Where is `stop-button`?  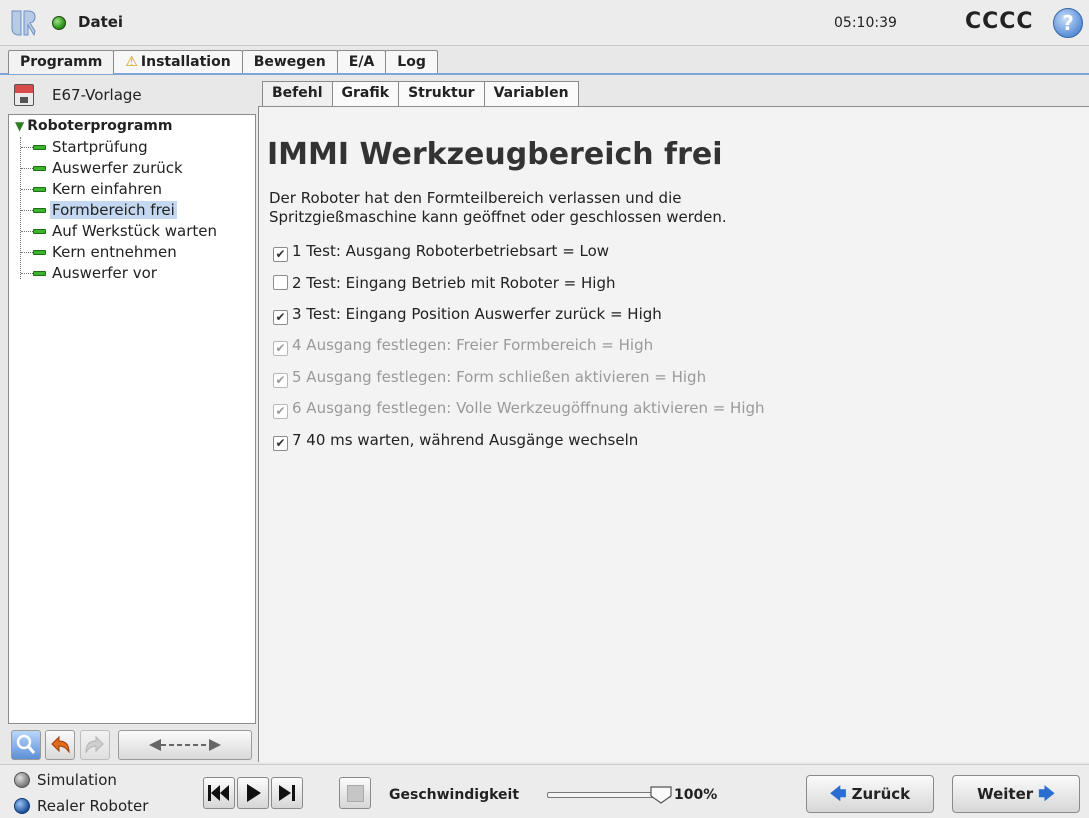
stop-button is located at coordinates (355, 793).